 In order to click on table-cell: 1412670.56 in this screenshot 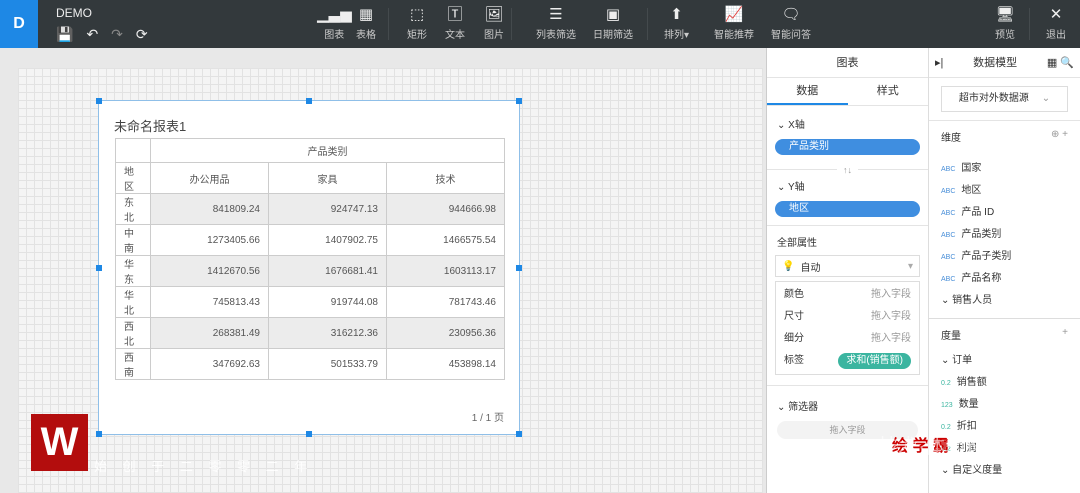, I will do `click(209, 271)`.